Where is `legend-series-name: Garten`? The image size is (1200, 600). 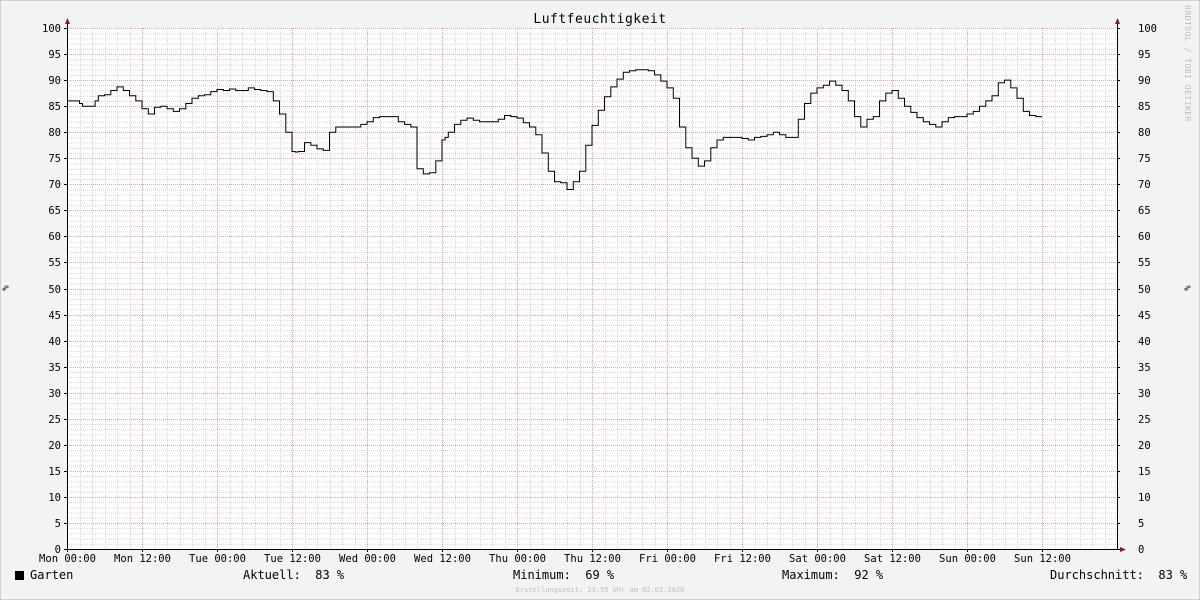 legend-series-name: Garten is located at coordinates (52, 575).